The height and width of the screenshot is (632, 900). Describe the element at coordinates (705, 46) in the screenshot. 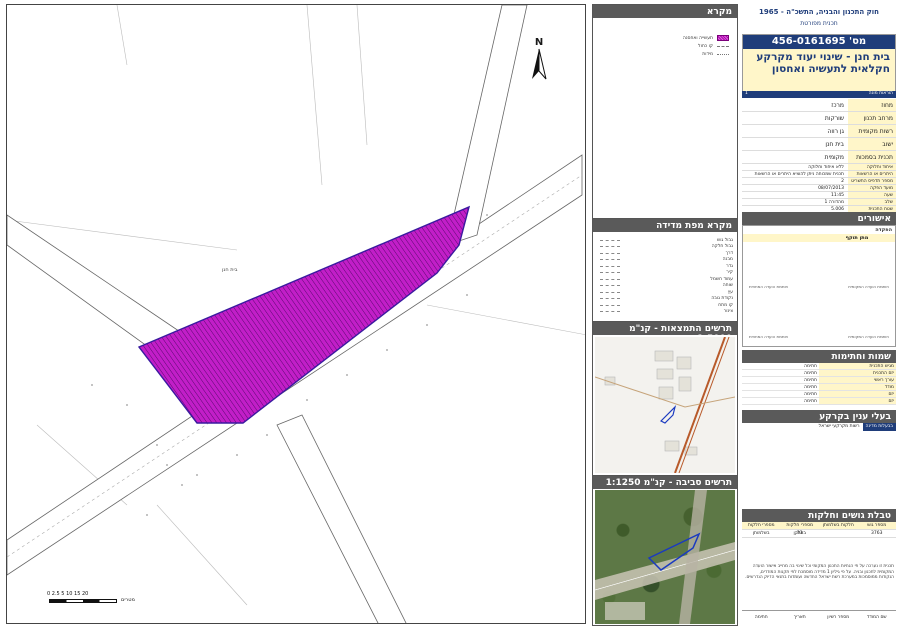

I see `legend-item-label: קו כחול` at that location.